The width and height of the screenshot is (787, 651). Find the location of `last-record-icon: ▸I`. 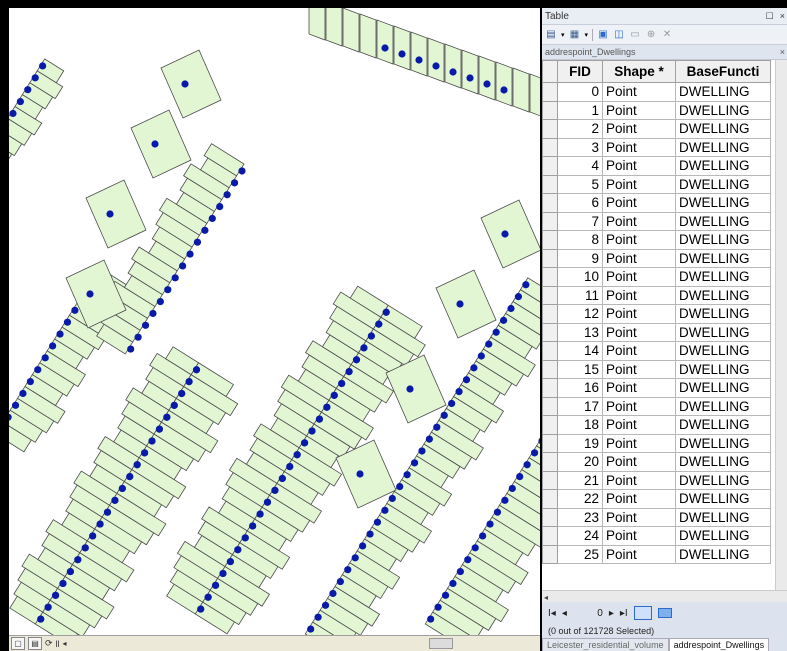

last-record-icon: ▸I is located at coordinates (624, 613).